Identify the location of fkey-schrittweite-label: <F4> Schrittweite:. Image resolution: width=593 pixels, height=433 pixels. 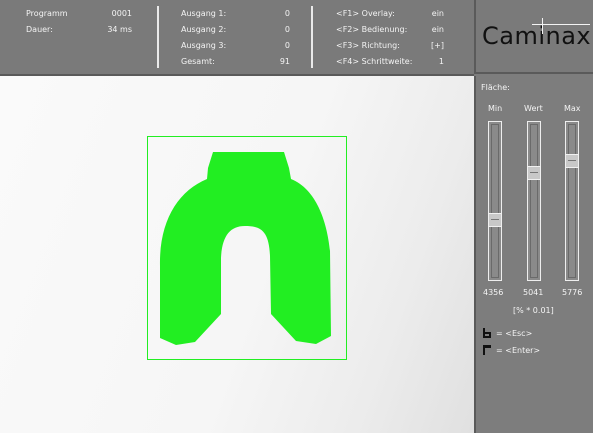
(374, 62).